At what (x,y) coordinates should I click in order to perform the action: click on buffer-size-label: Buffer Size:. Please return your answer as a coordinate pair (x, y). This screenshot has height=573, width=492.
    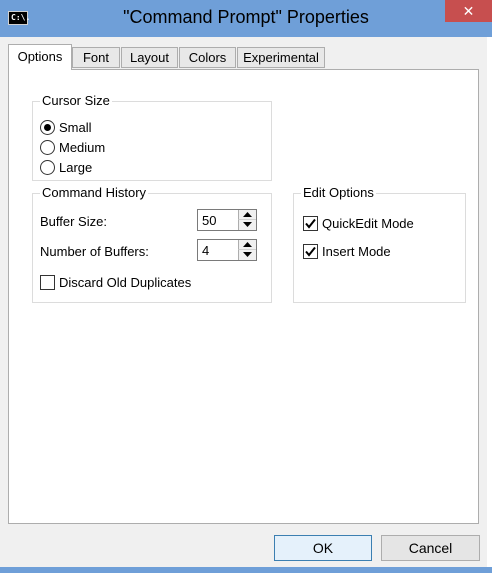
    Looking at the image, I should click on (73, 221).